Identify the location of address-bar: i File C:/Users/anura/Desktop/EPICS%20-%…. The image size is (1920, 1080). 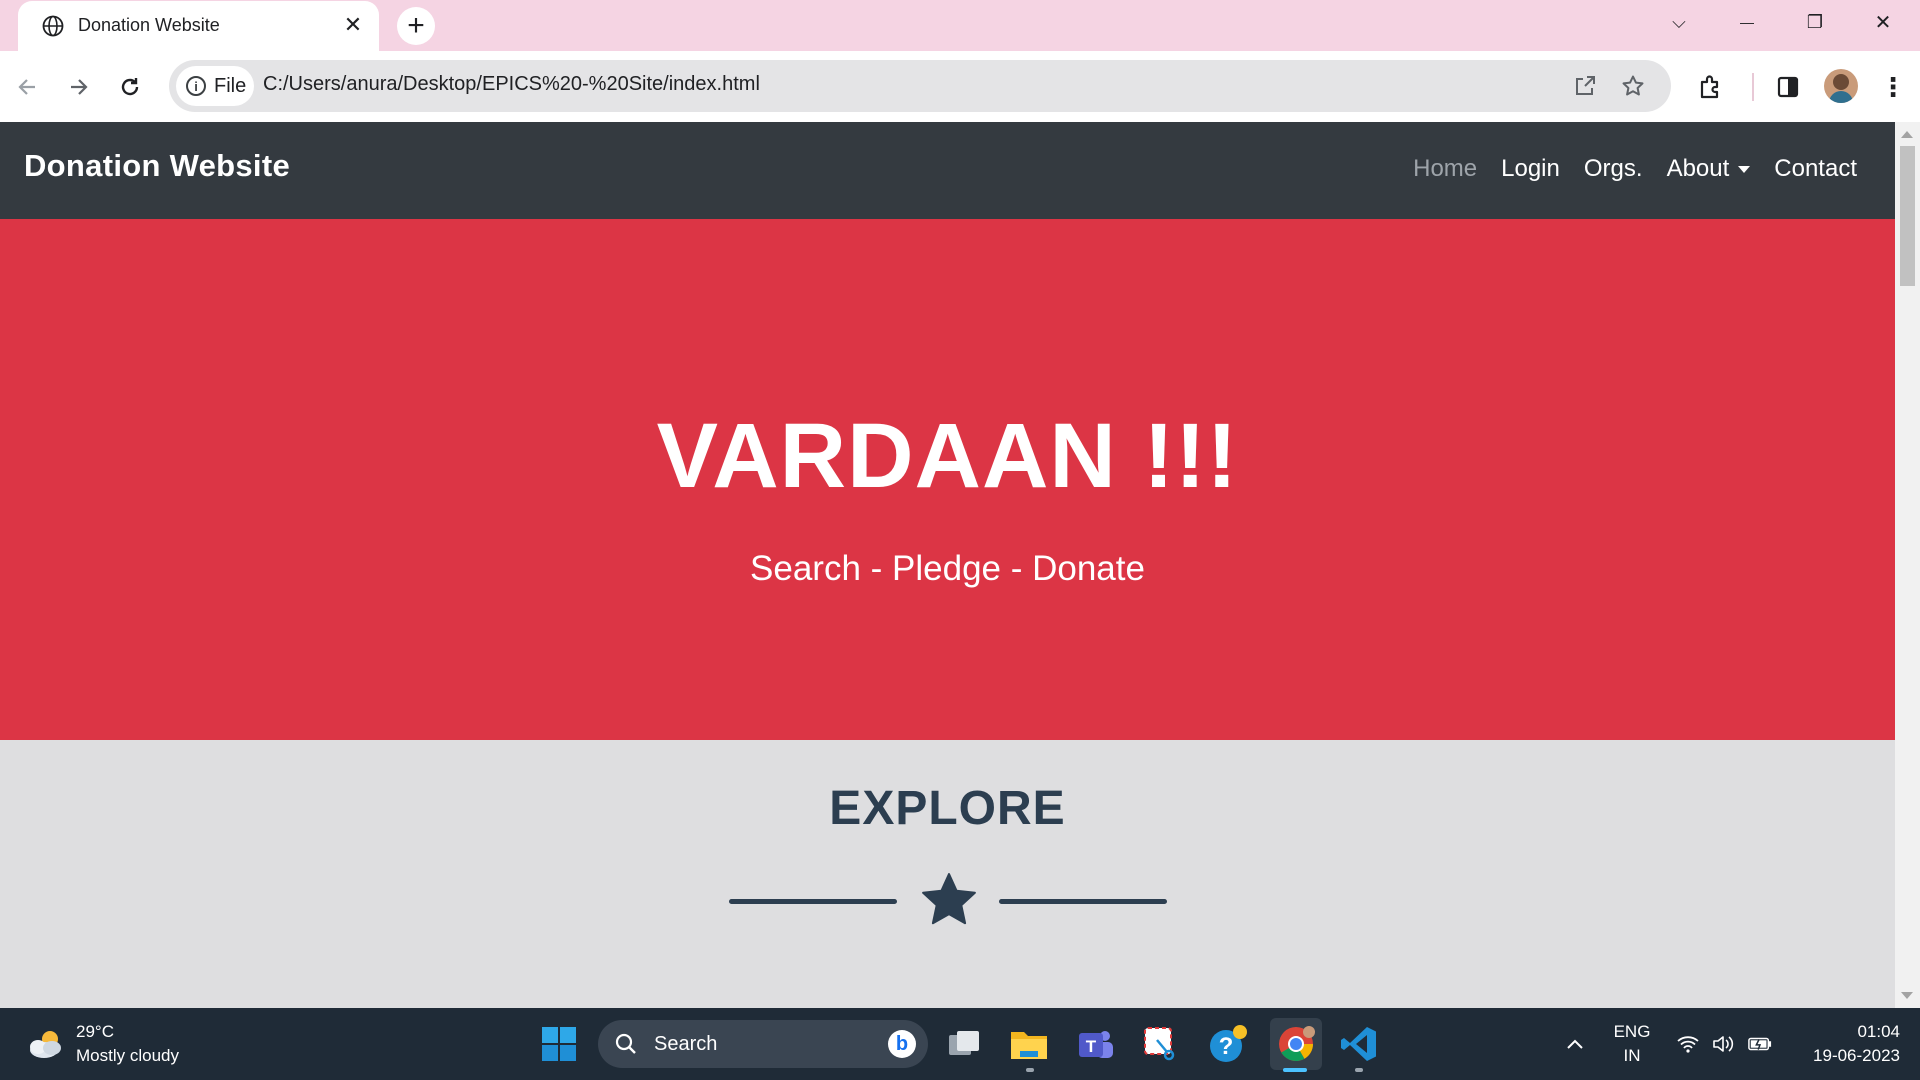
(920, 86).